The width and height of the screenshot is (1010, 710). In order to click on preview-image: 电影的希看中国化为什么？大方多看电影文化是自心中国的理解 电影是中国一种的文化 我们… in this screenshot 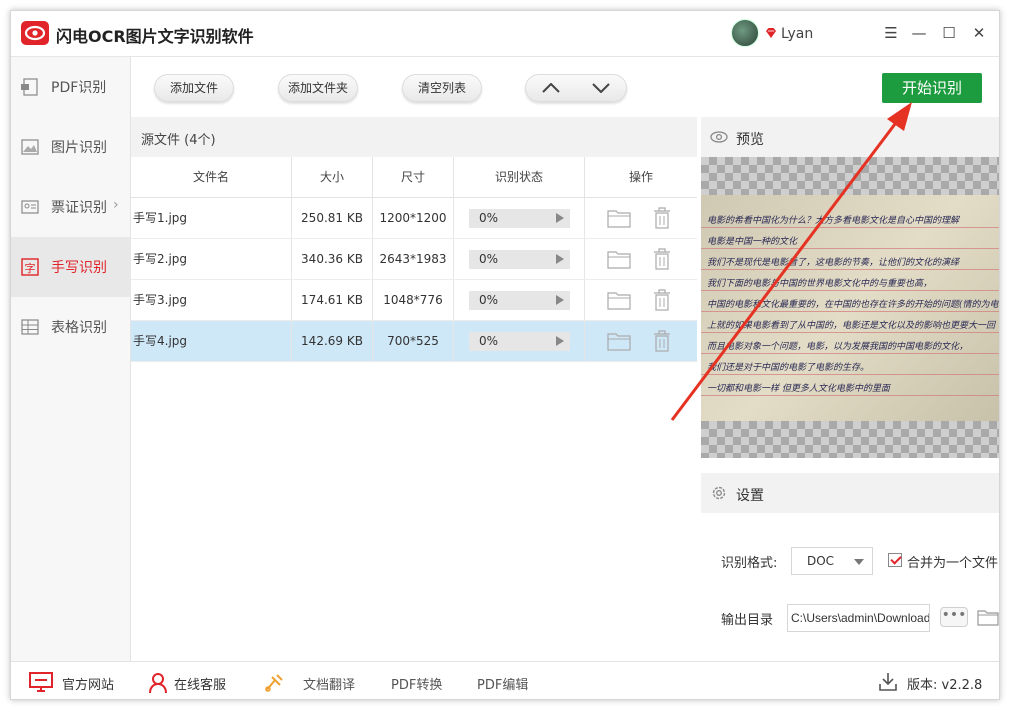, I will do `click(850, 308)`.